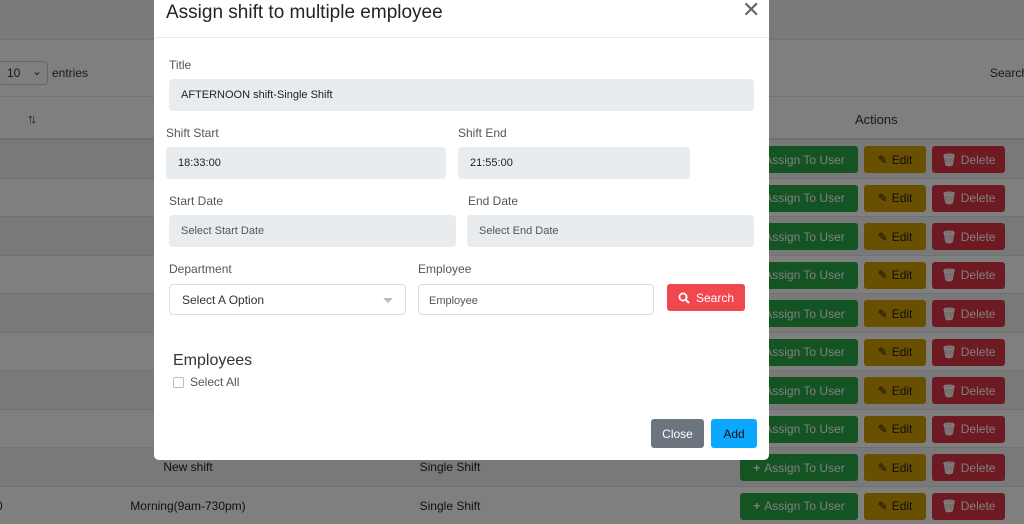  What do you see at coordinates (196, 201) in the screenshot?
I see `start-date-label: Start Date` at bounding box center [196, 201].